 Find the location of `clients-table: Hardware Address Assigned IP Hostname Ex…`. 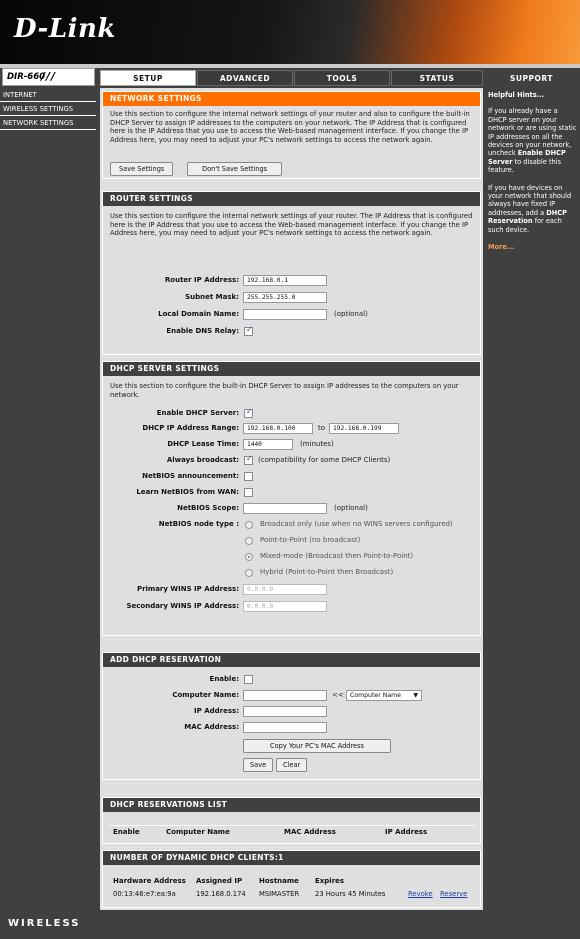

clients-table: Hardware Address Assigned IP Hostname Ex… is located at coordinates (292, 889).